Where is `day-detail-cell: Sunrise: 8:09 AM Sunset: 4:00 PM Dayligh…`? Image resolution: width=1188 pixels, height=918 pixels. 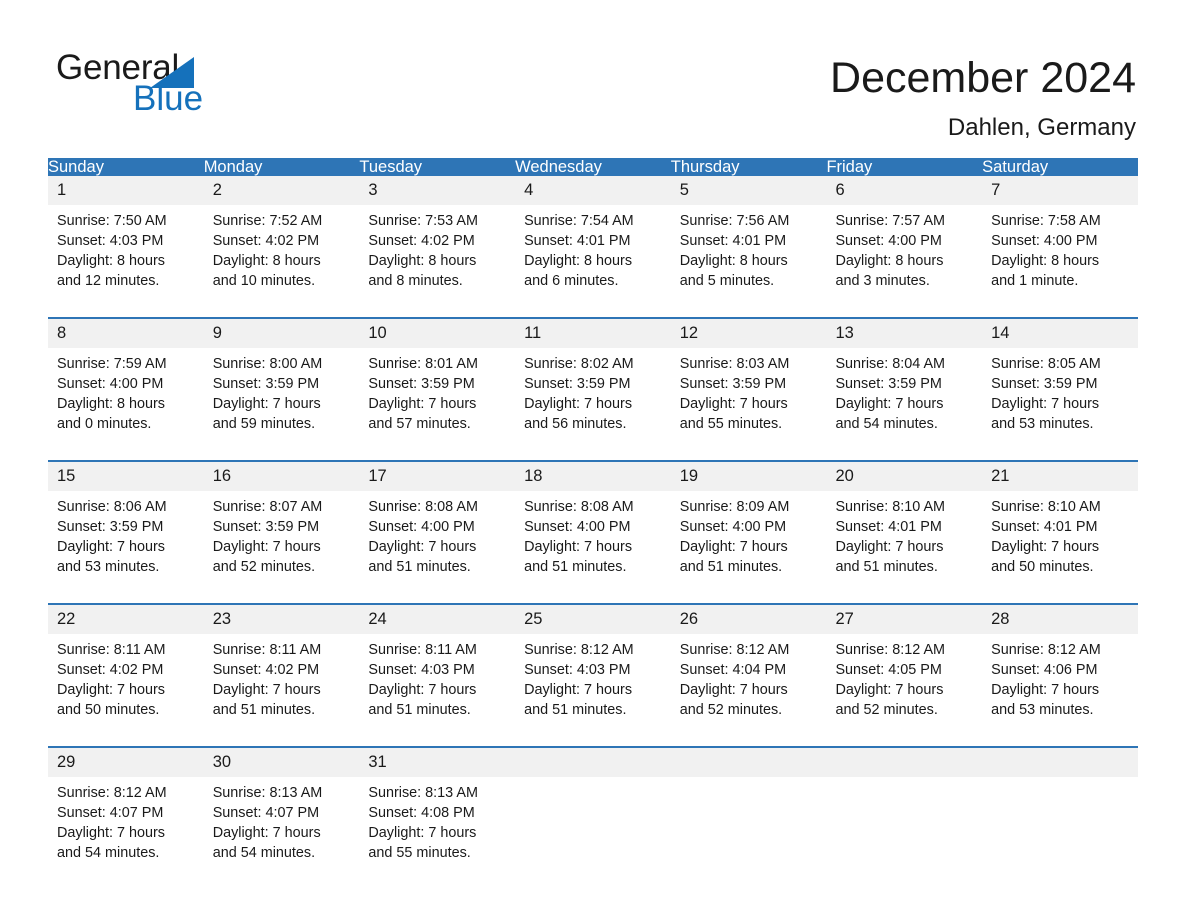
day-detail-cell: Sunrise: 8:09 AM Sunset: 4:00 PM Dayligh… is located at coordinates (748, 543).